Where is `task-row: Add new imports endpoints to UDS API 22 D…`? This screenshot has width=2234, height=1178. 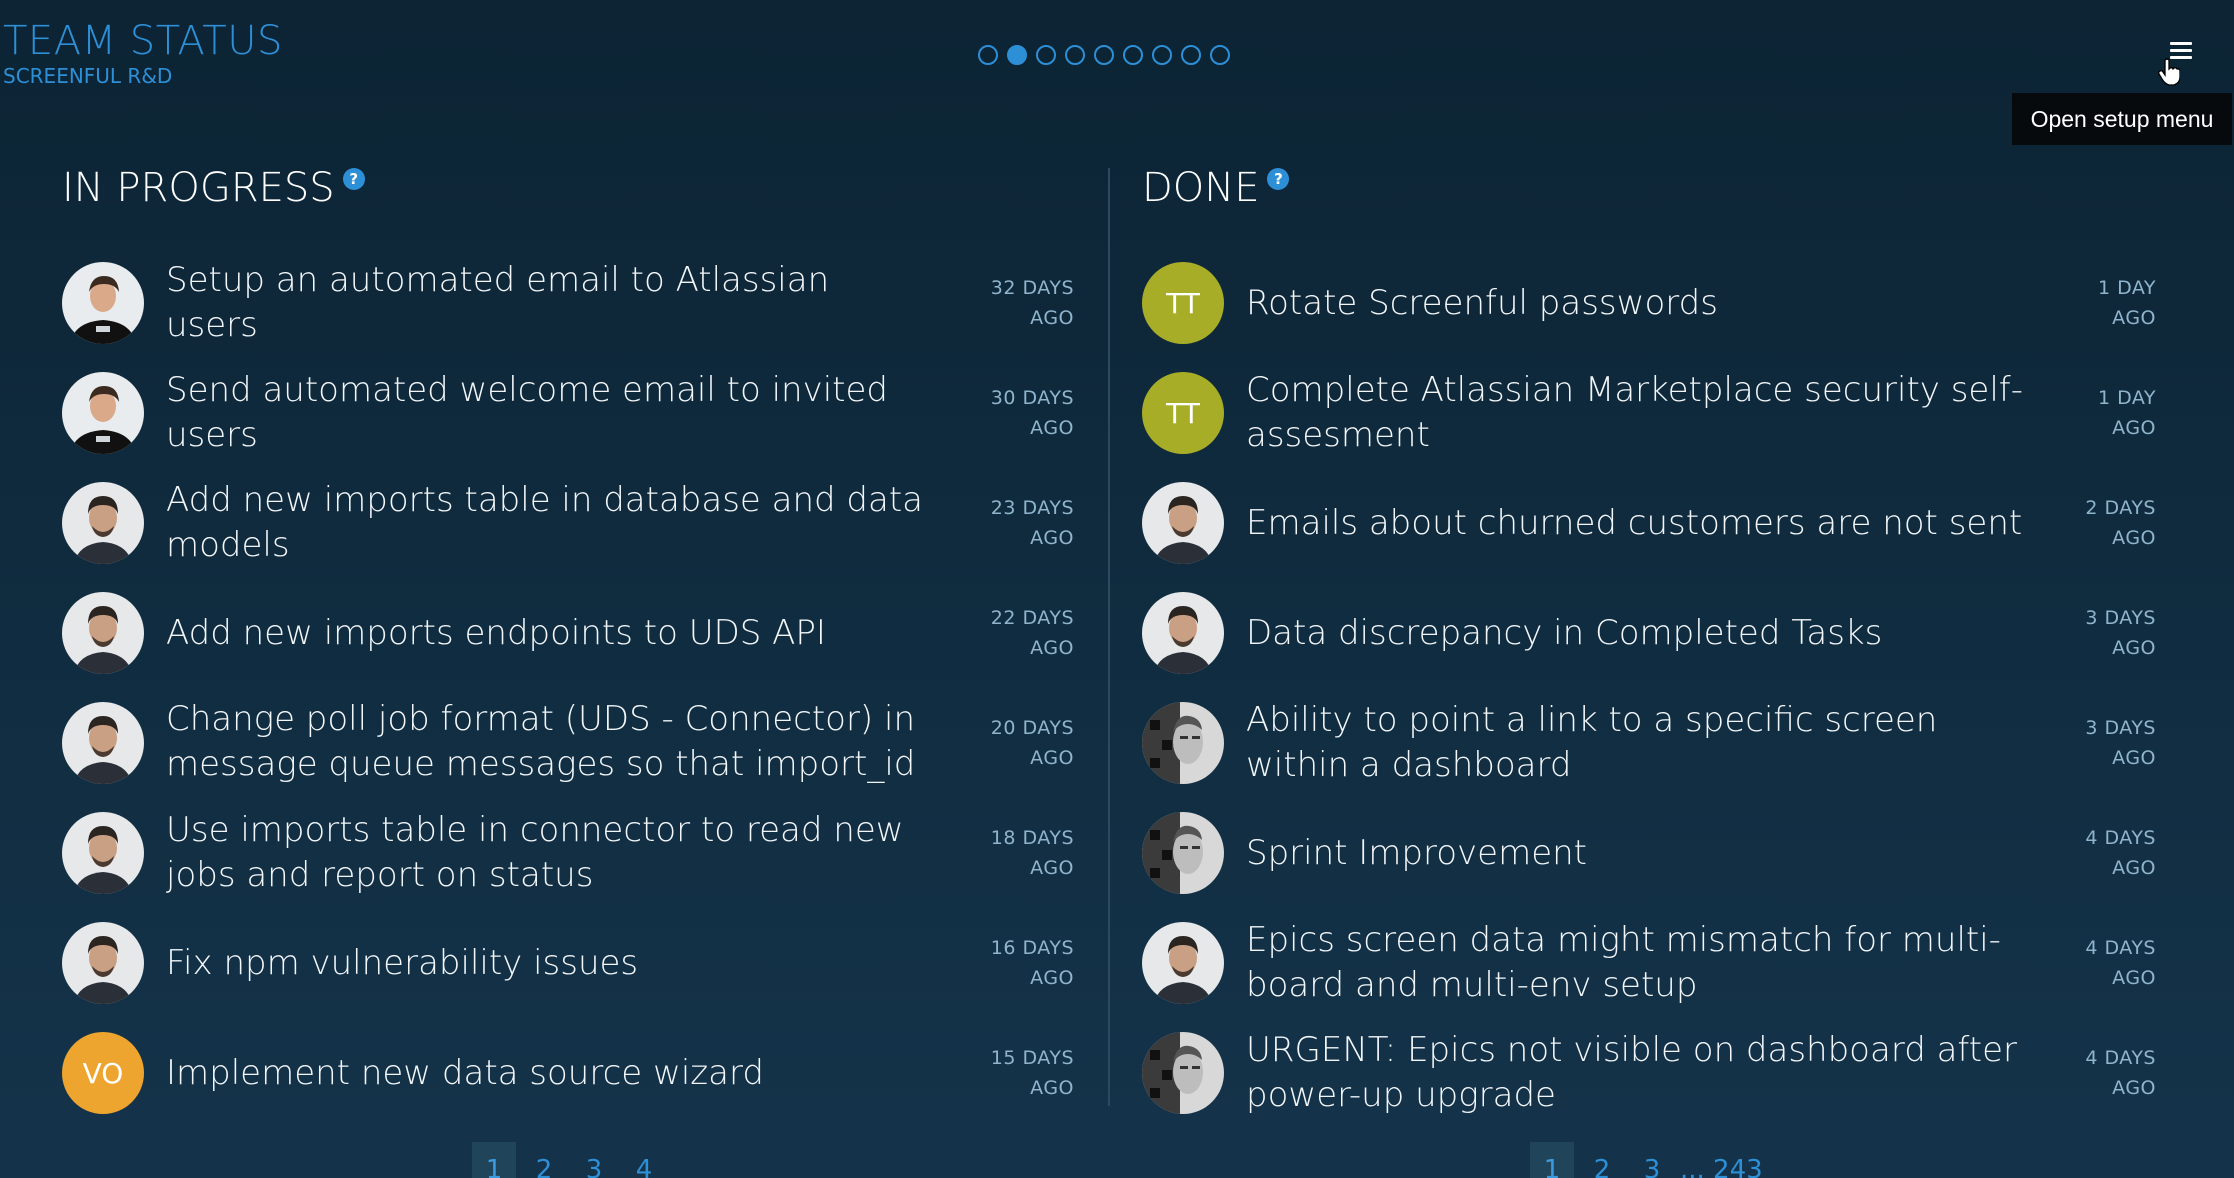 task-row: Add new imports endpoints to UDS API 22 D… is located at coordinates (568, 633).